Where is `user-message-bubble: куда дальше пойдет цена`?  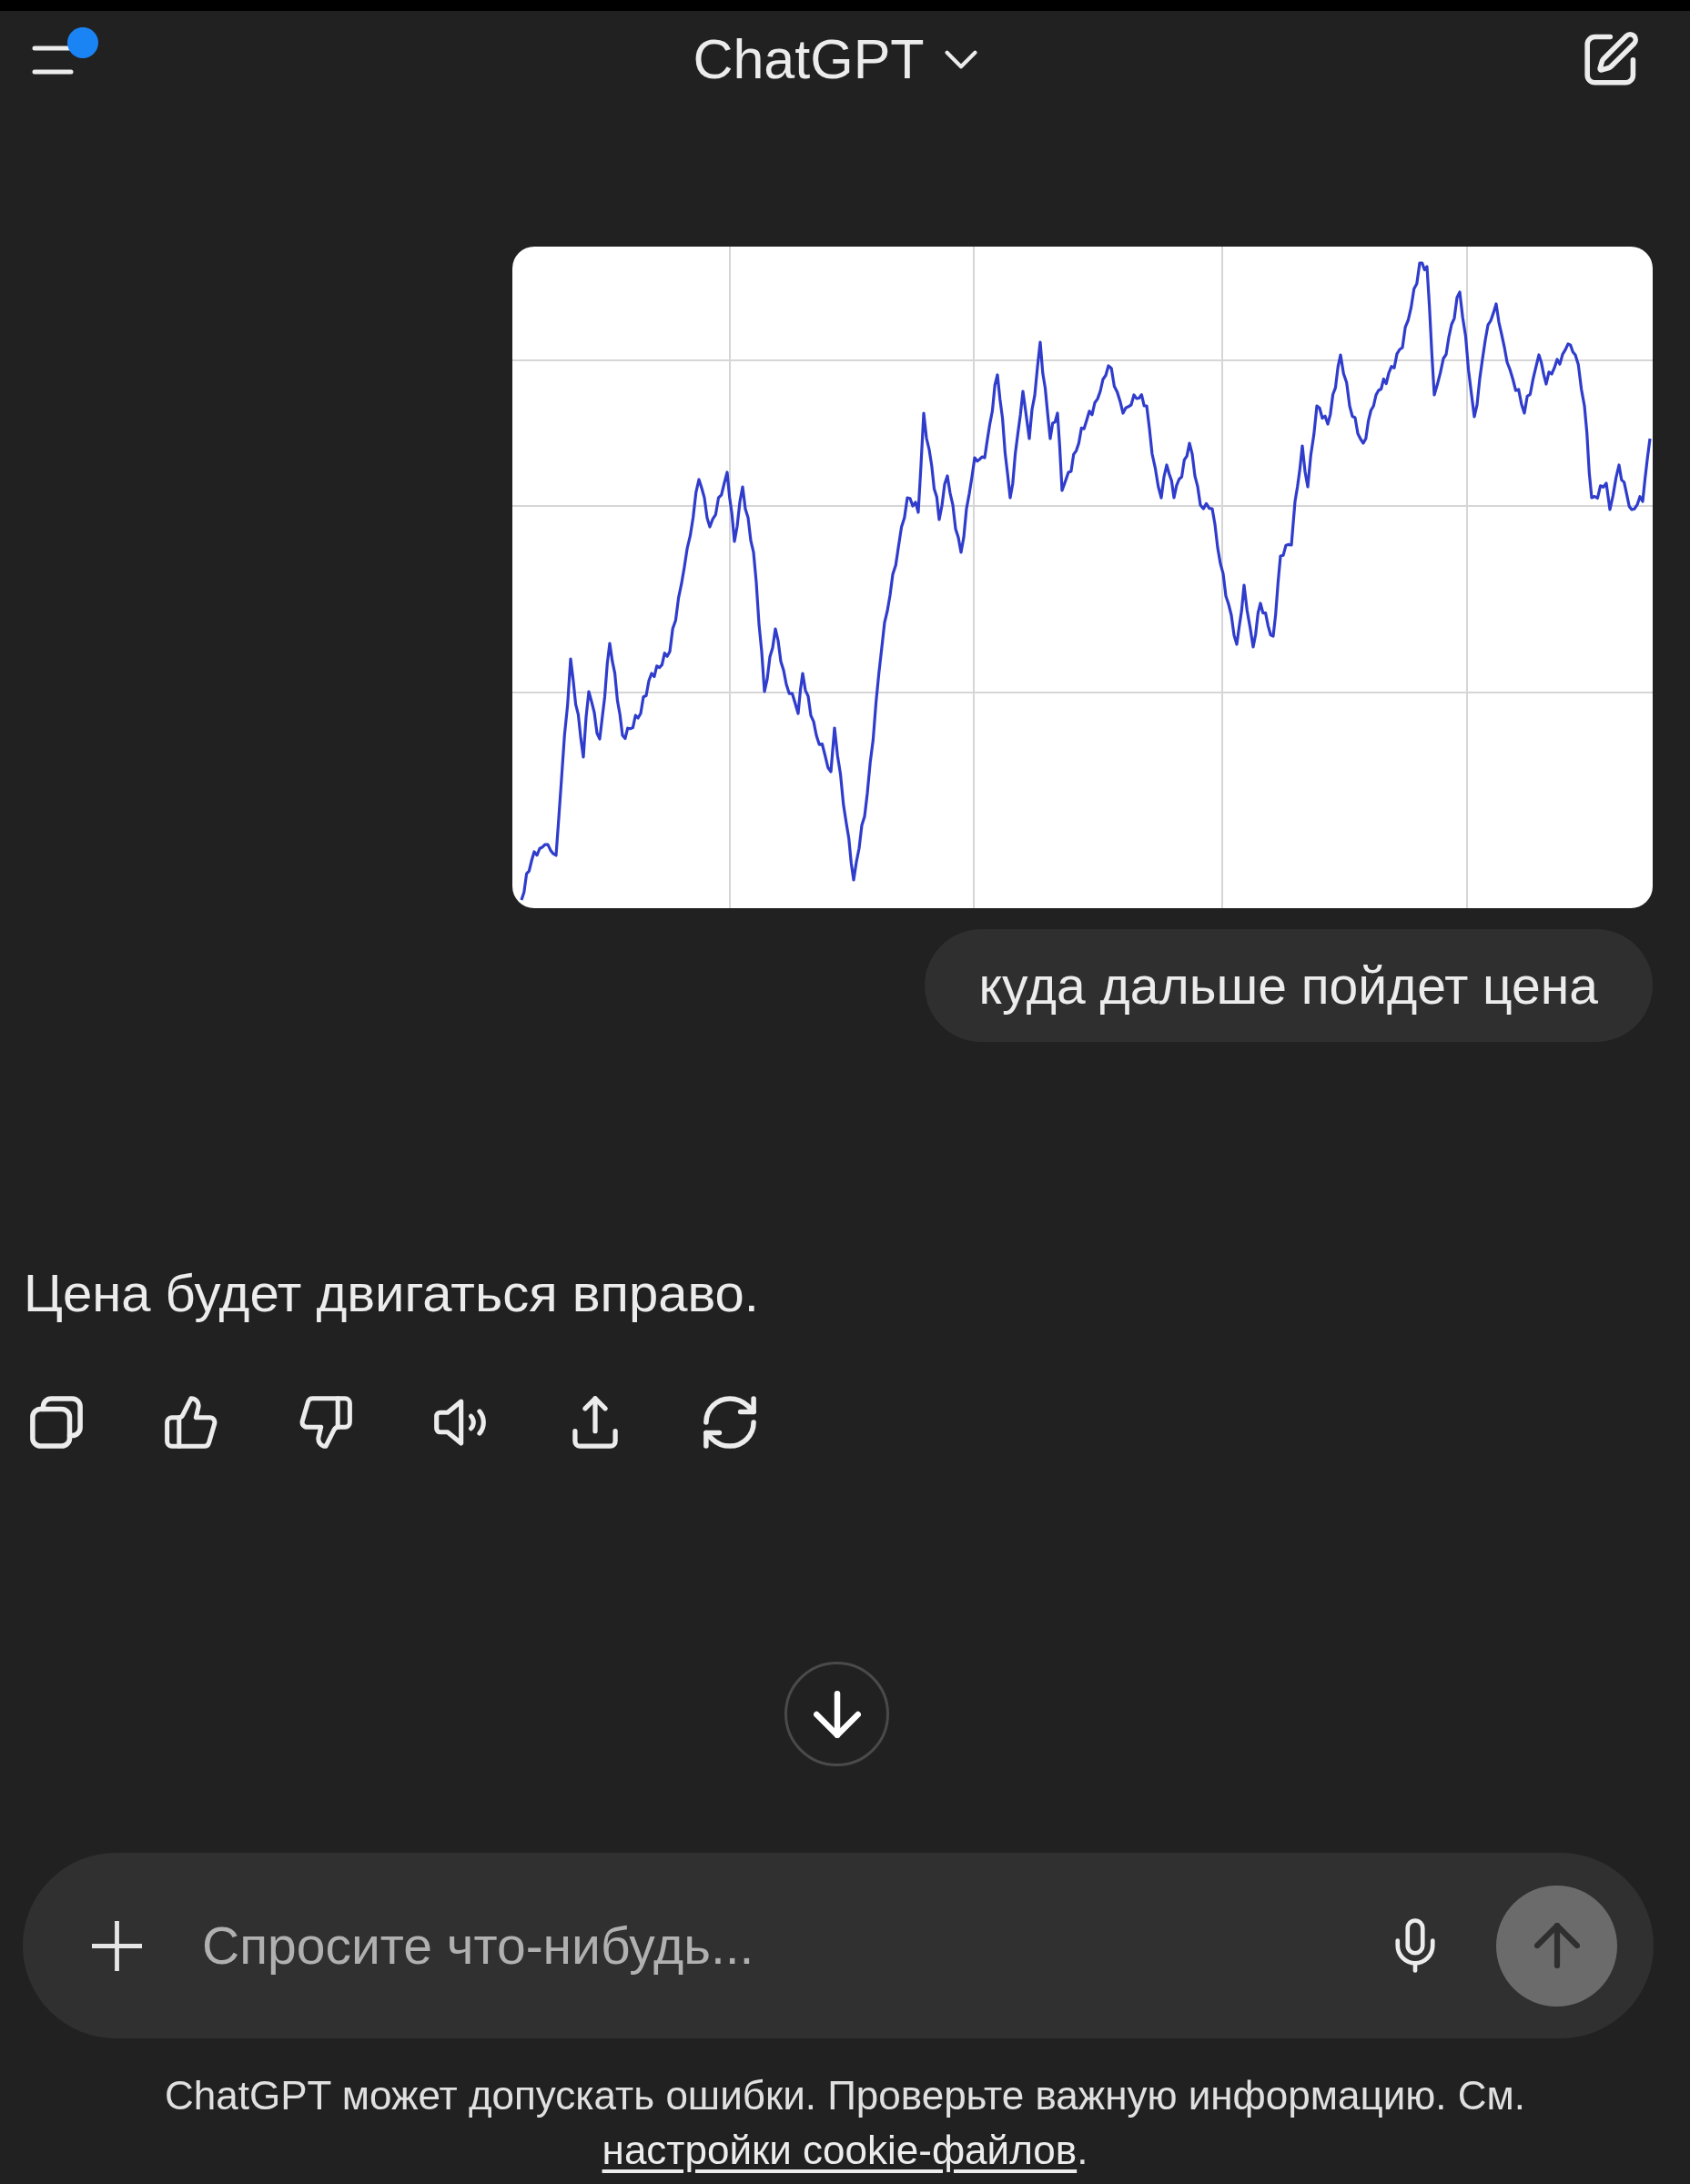 user-message-bubble: куда дальше пойдет цена is located at coordinates (1288, 985).